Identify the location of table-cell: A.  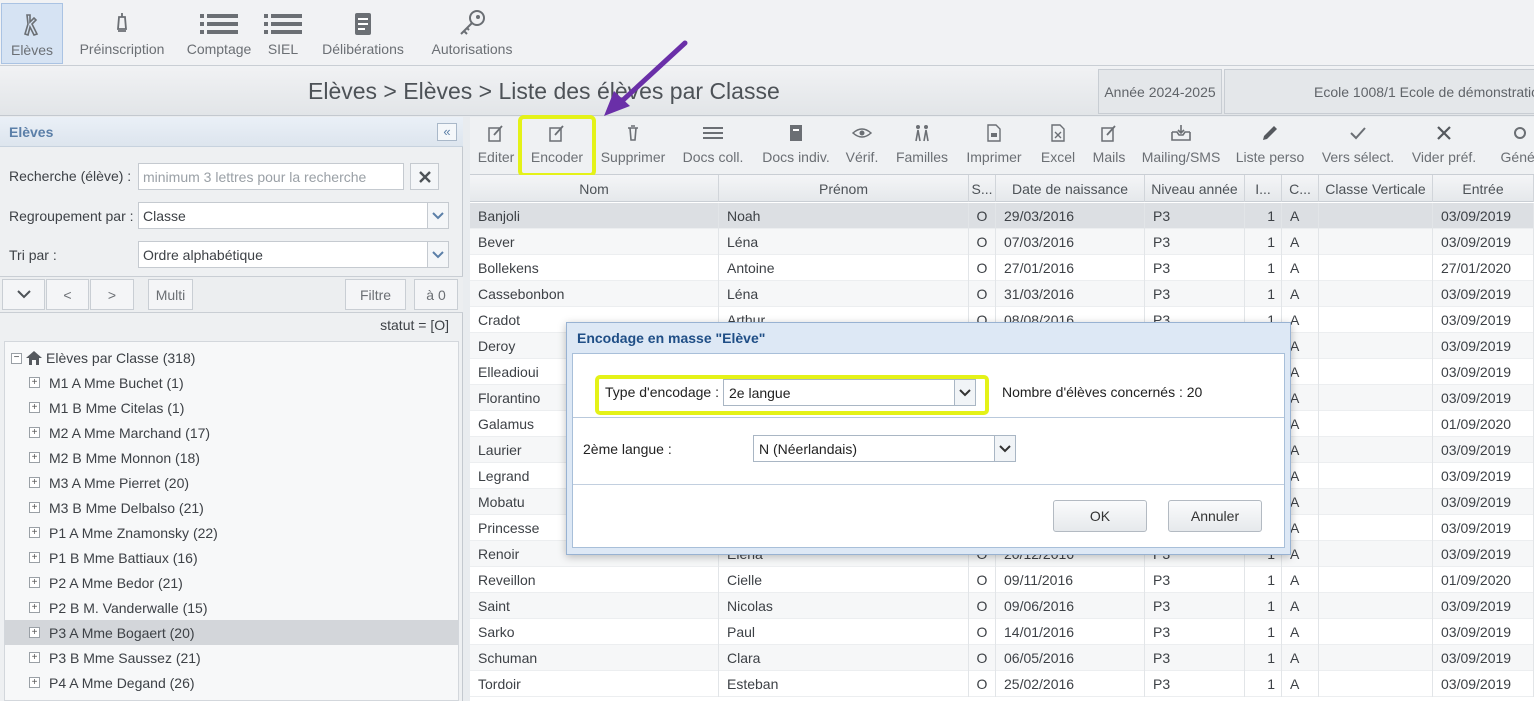
(1300, 242).